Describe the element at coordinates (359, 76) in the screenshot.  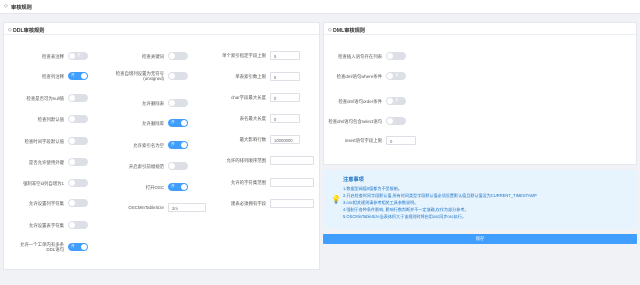
I see `dml-rule-label: 检查dml语句where条件` at that location.